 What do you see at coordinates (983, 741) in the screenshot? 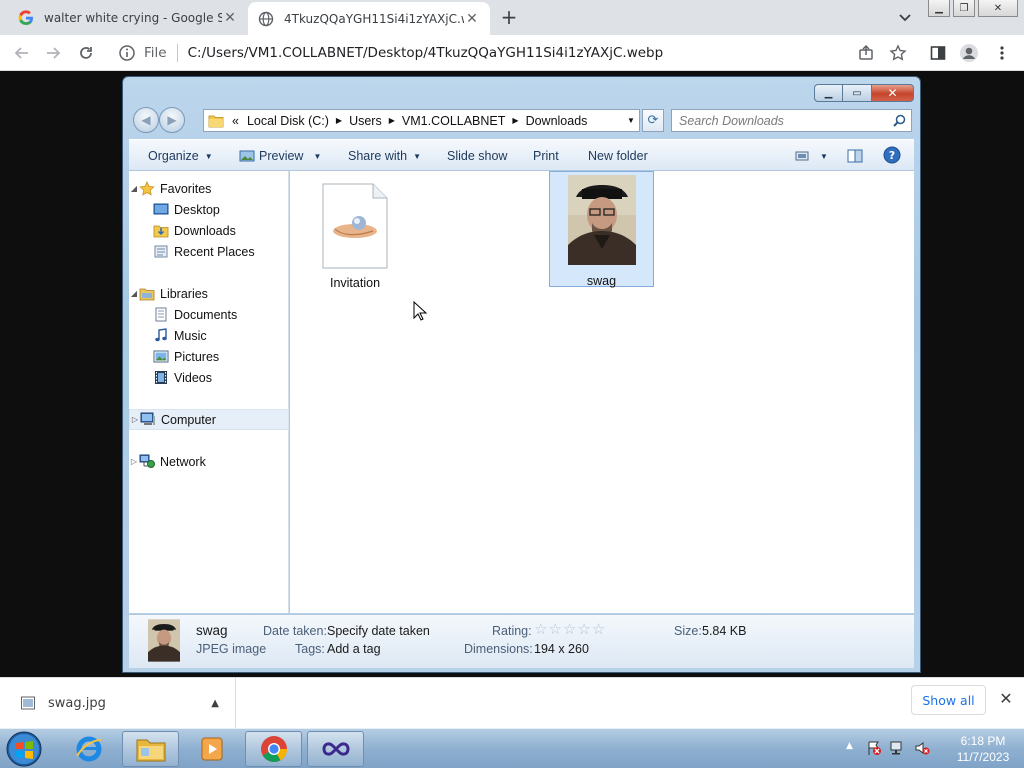
I see `clock-time: 6:18 PM` at bounding box center [983, 741].